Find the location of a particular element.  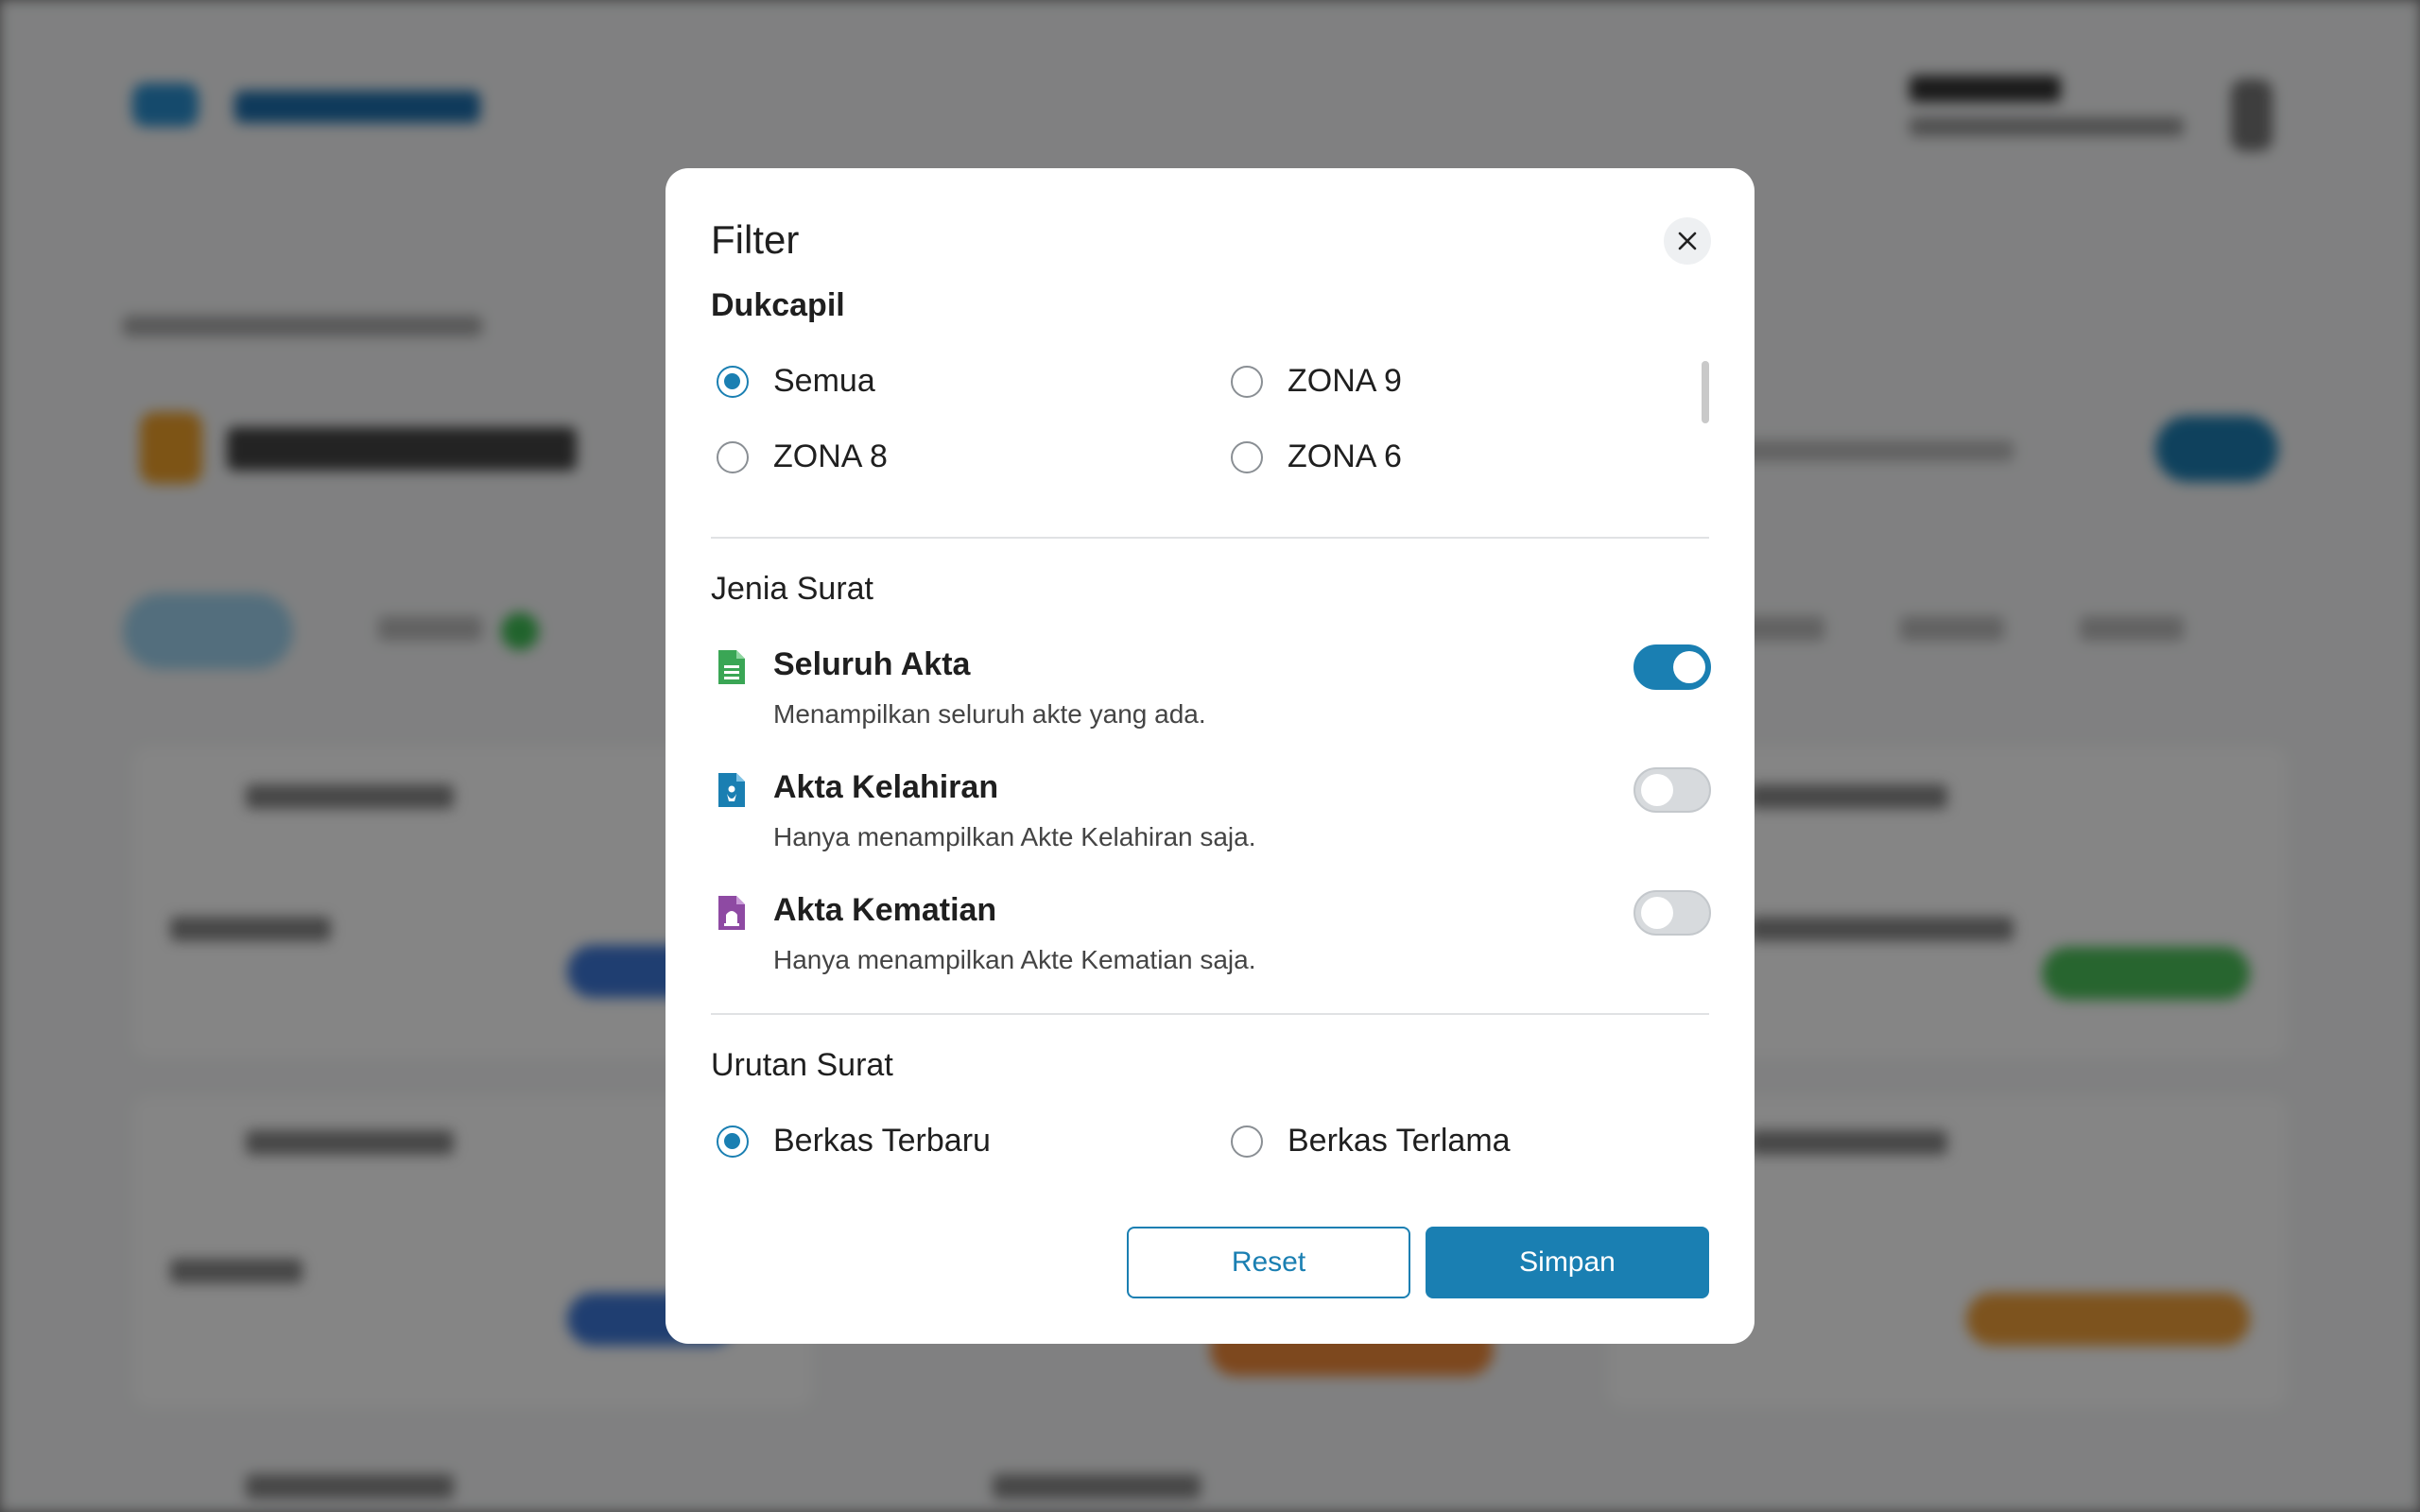

urutan-surat-section-title: Urutan Surat is located at coordinates (802, 1065).